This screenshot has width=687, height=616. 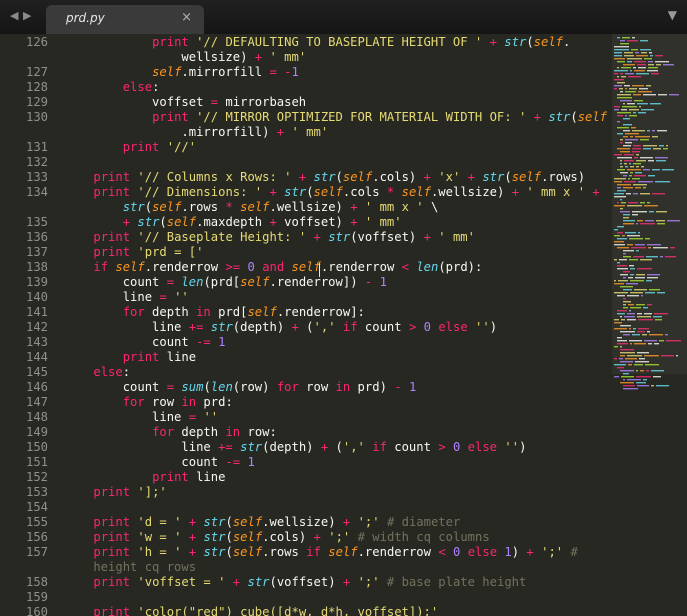 What do you see at coordinates (159, 552) in the screenshot?
I see `code-token: 'h = '` at bounding box center [159, 552].